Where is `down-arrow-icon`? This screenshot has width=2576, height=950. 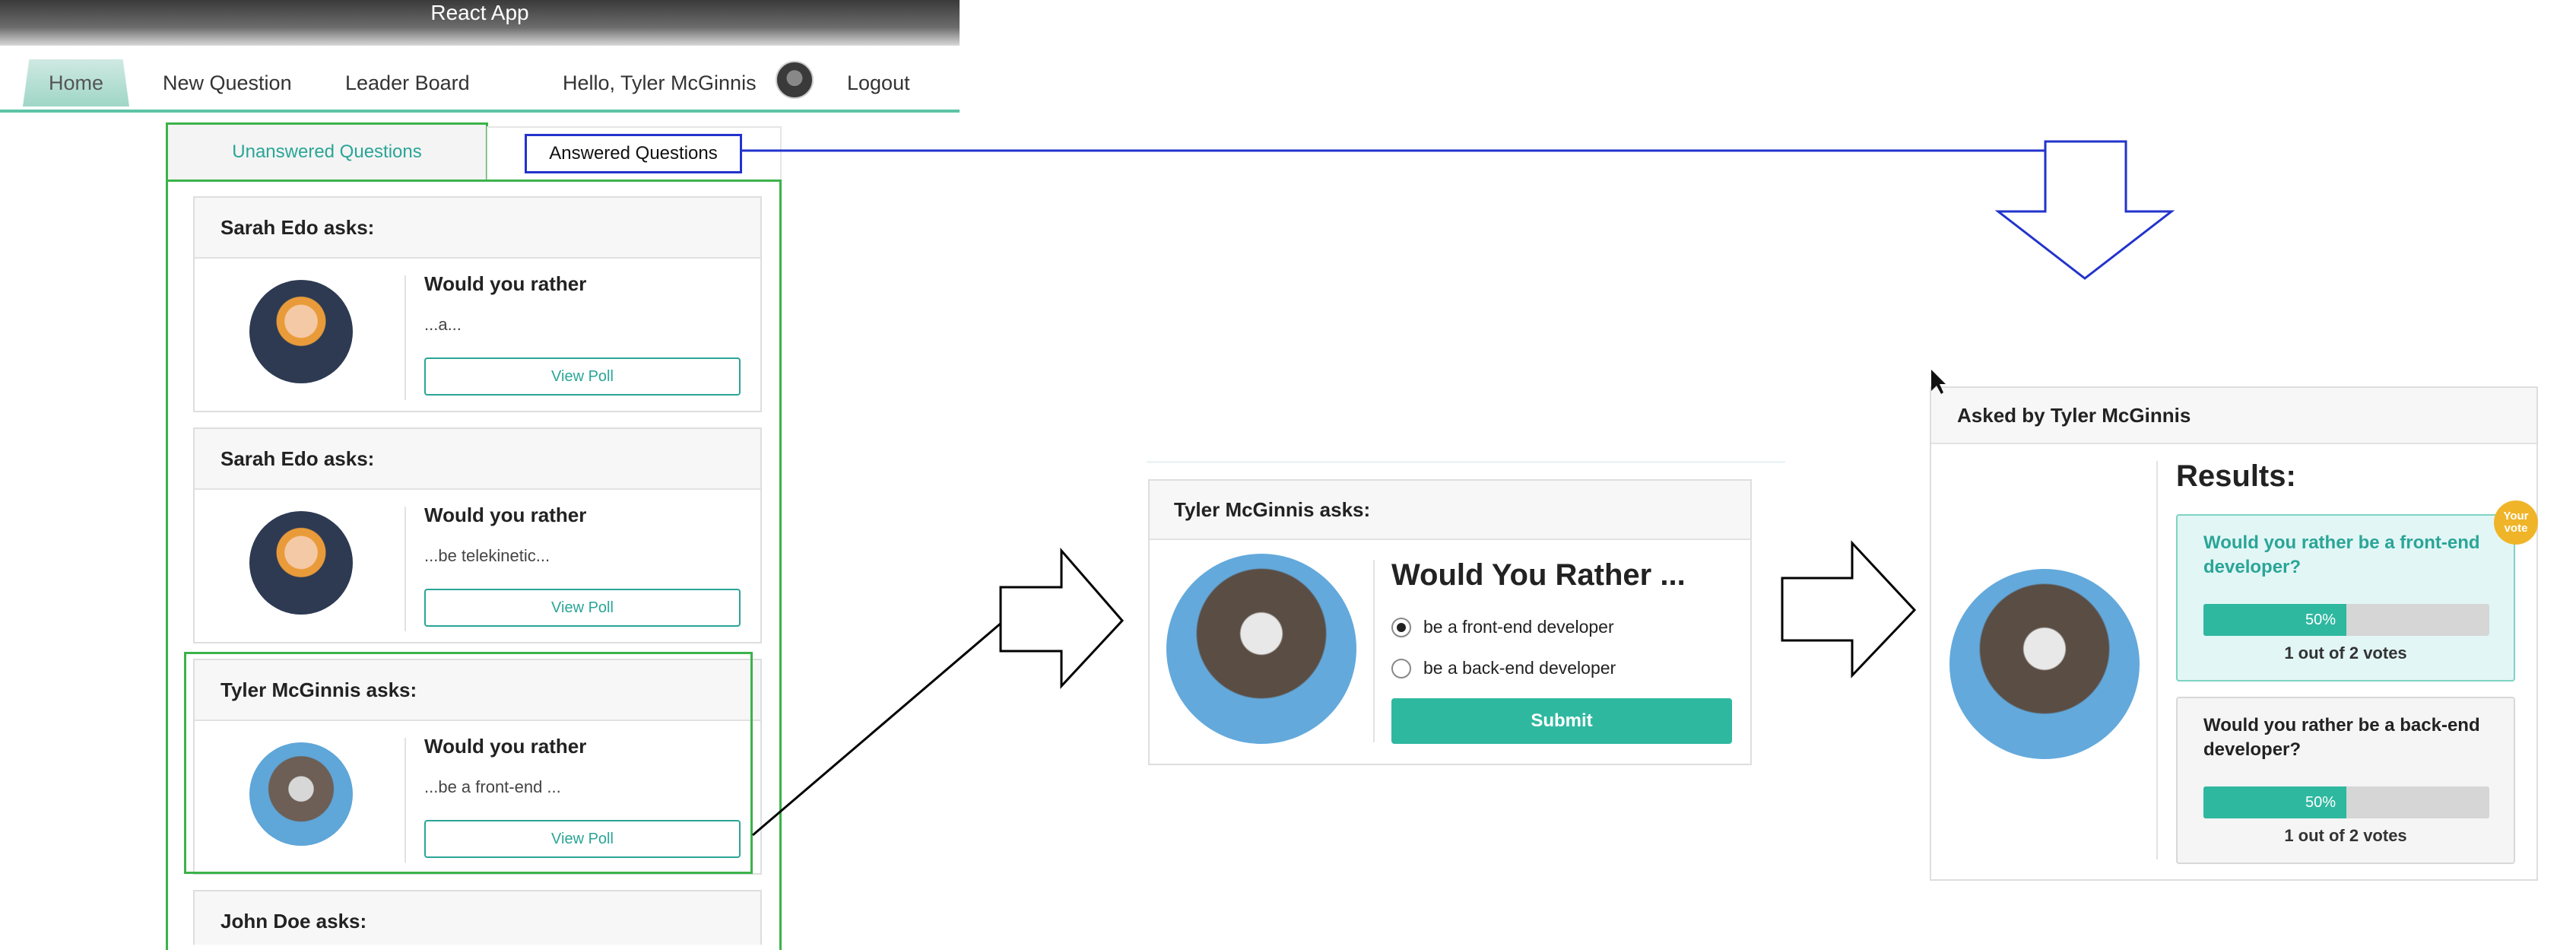
down-arrow-icon is located at coordinates (2084, 210).